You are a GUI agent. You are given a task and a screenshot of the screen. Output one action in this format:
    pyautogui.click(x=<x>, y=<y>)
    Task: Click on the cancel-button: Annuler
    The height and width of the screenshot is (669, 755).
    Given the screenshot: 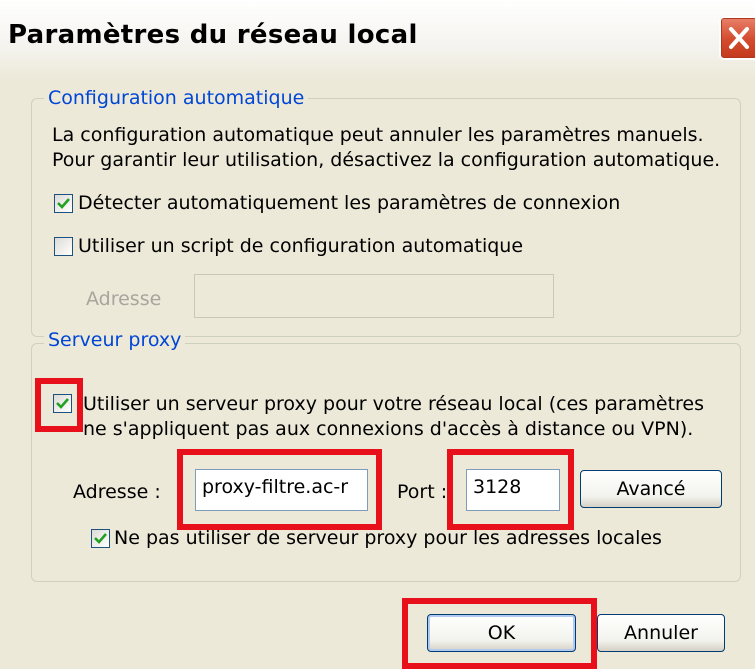 What is the action you would take?
    pyautogui.click(x=661, y=633)
    